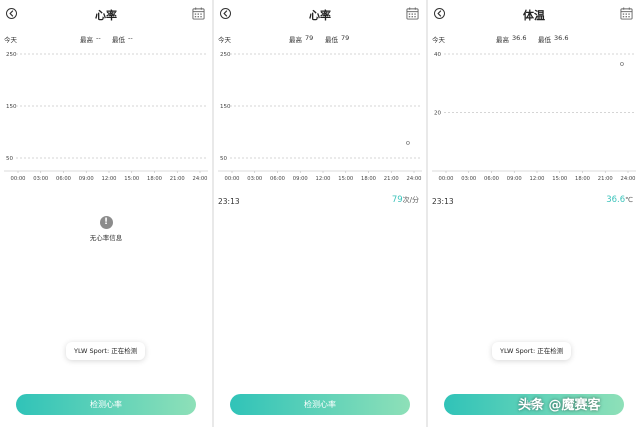 The width and height of the screenshot is (640, 427). What do you see at coordinates (629, 200) in the screenshot?
I see `reading-unit: ℃` at bounding box center [629, 200].